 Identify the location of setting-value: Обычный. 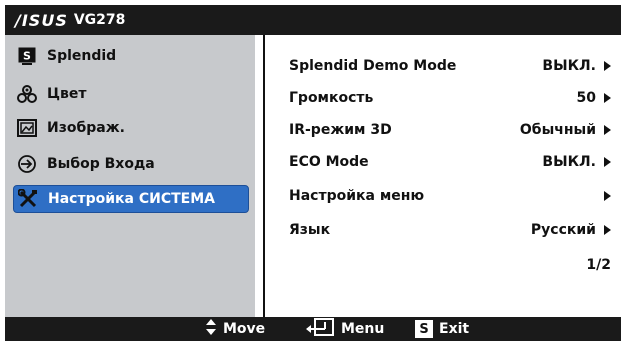
(557, 130).